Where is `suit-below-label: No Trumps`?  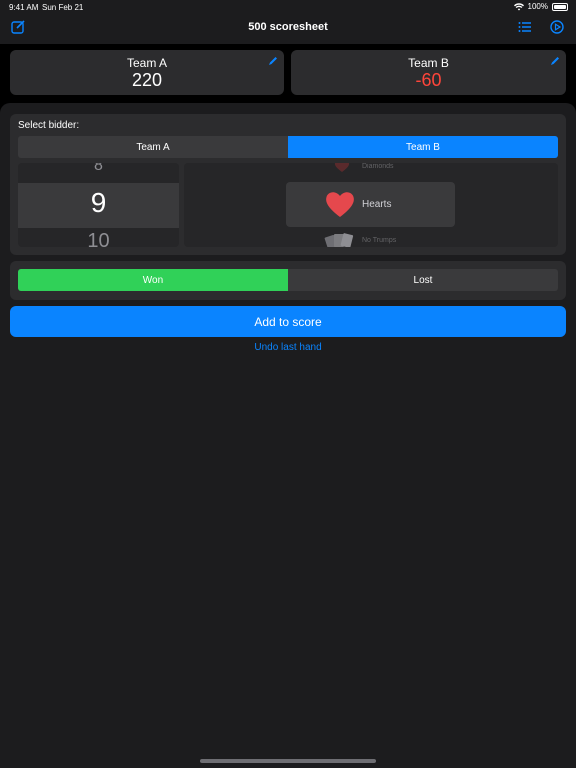 suit-below-label: No Trumps is located at coordinates (379, 240).